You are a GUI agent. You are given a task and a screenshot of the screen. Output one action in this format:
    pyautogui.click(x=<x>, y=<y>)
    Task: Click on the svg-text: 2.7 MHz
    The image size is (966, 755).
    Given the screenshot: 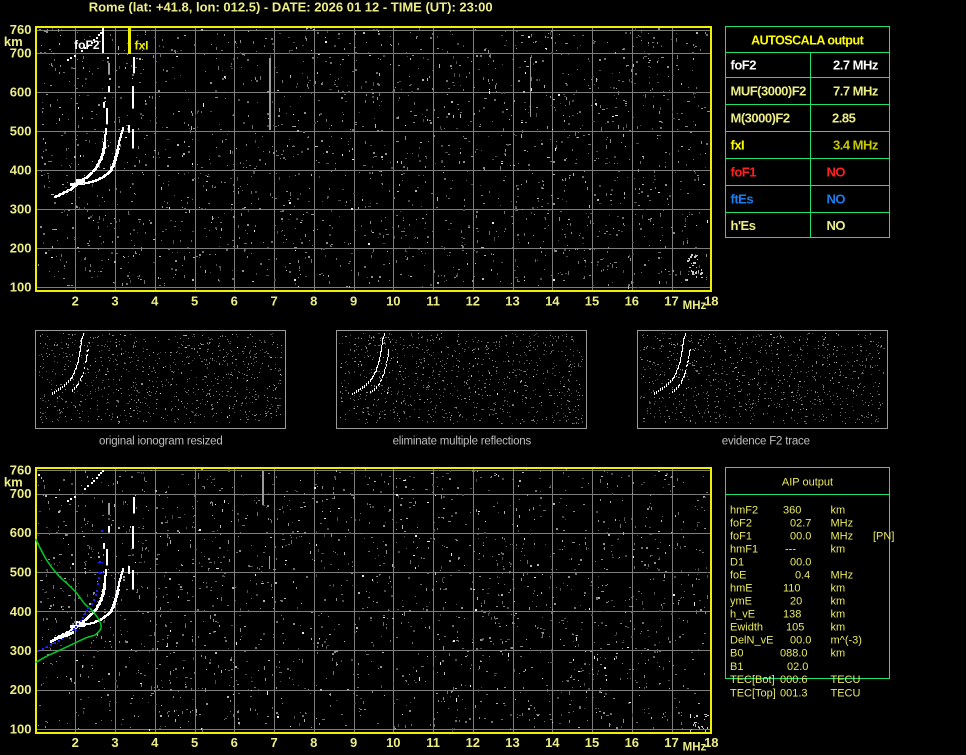 What is the action you would take?
    pyautogui.click(x=856, y=65)
    